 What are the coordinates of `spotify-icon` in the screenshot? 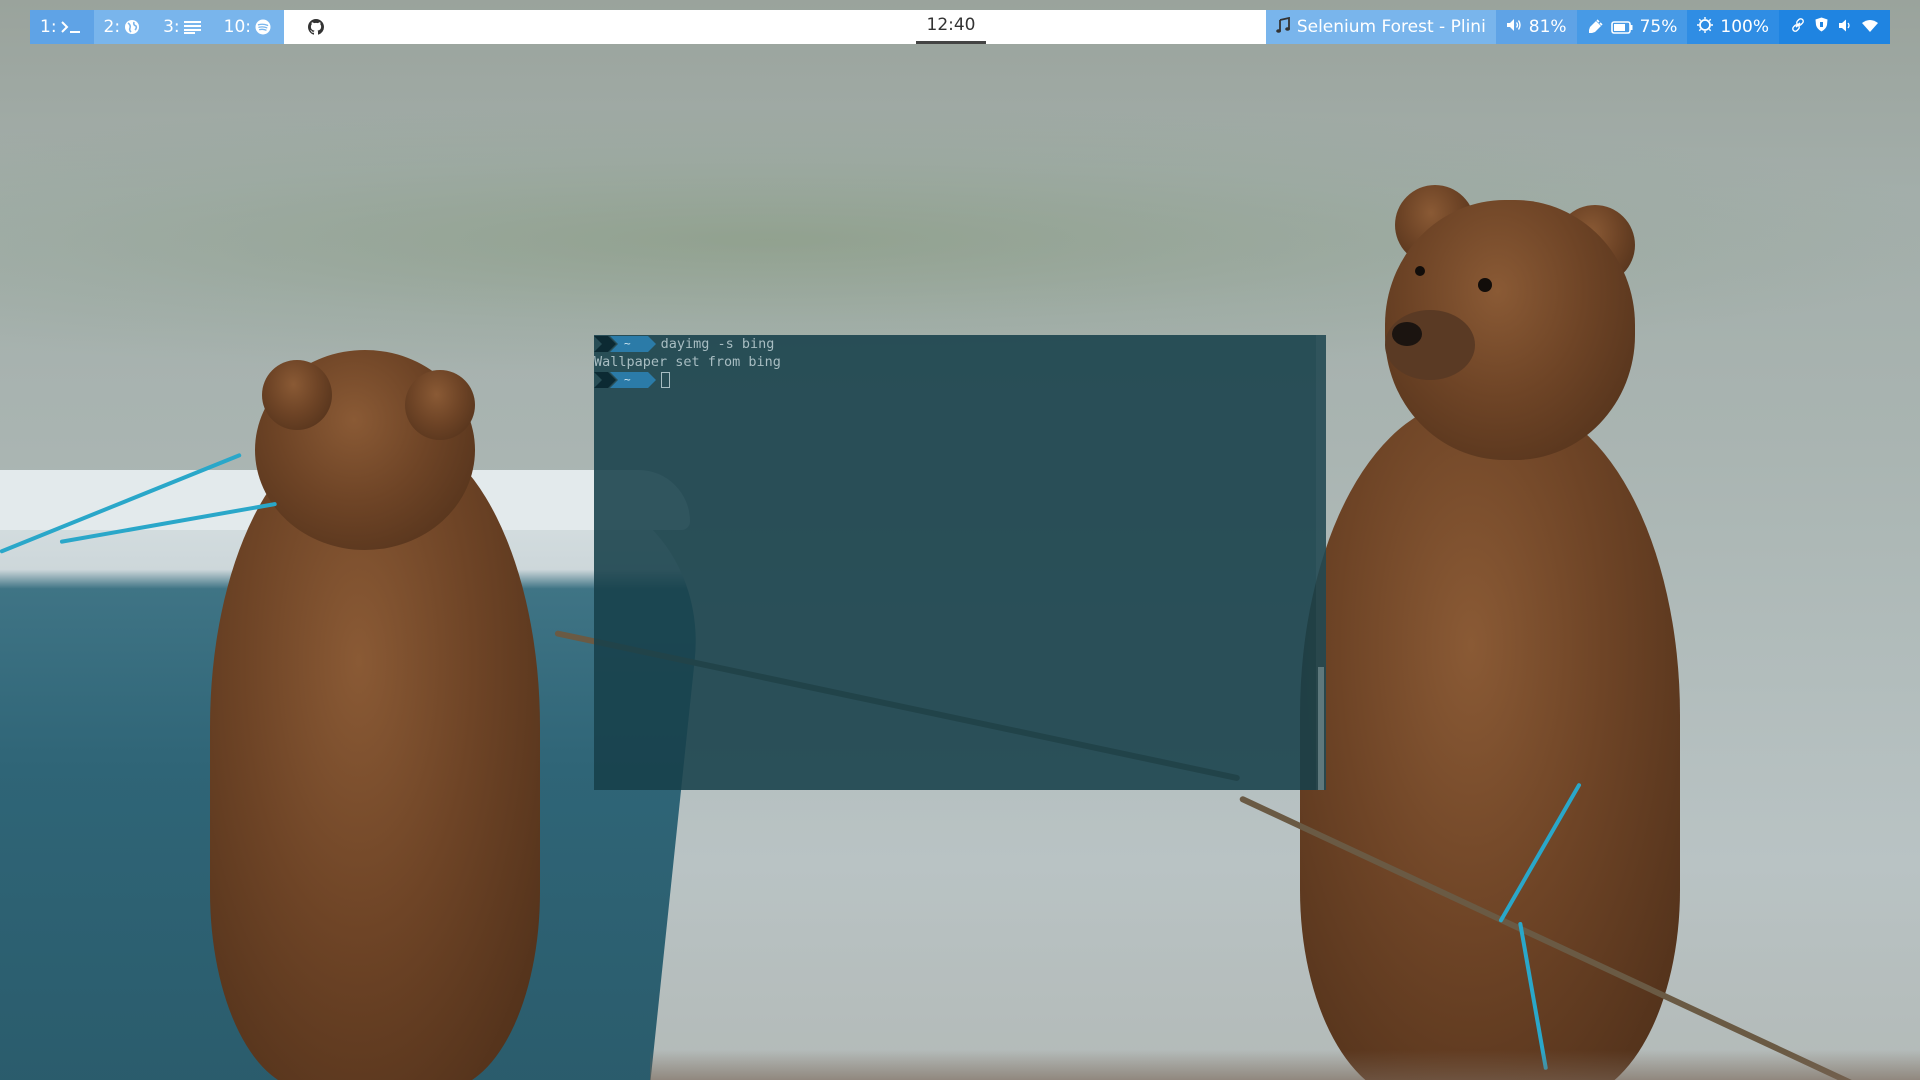 It's located at (263, 27).